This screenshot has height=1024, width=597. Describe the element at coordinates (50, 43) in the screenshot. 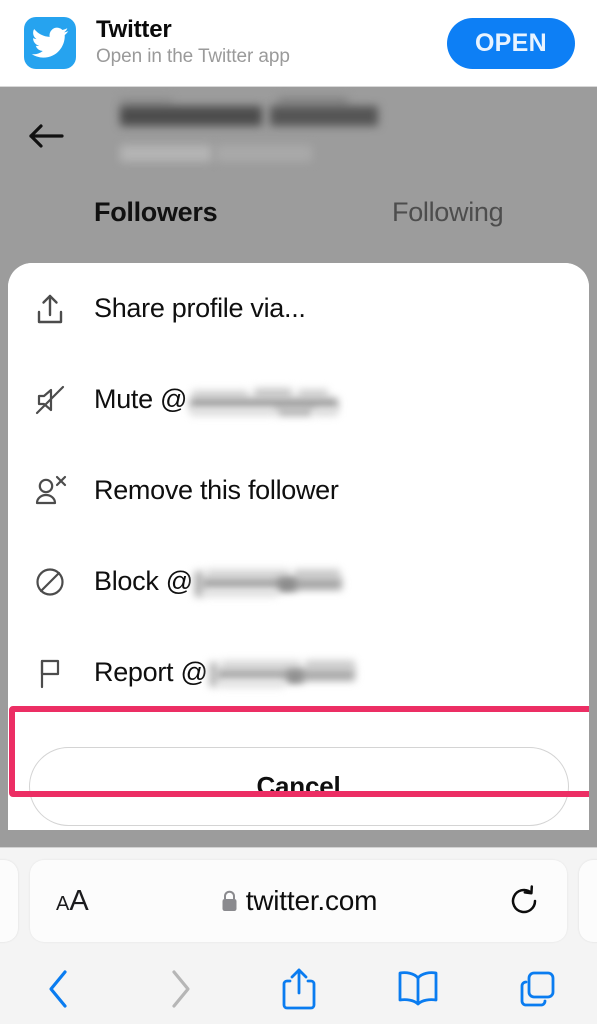

I see `twitter-bird-icon` at that location.